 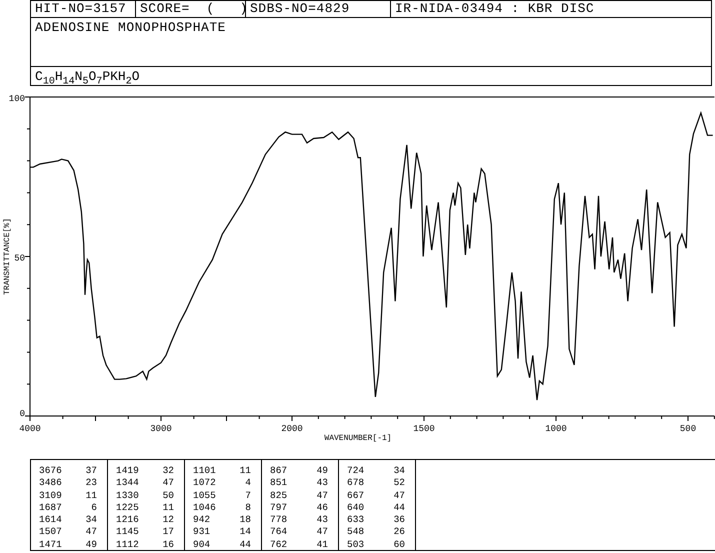 I want to click on table-cell: 3109, so click(x=50, y=496).